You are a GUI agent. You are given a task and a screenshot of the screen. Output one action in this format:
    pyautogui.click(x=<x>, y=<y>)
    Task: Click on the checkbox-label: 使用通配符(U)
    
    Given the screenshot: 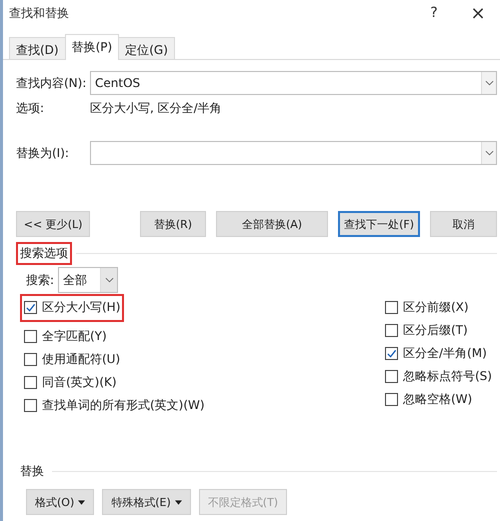 What is the action you would take?
    pyautogui.click(x=81, y=359)
    